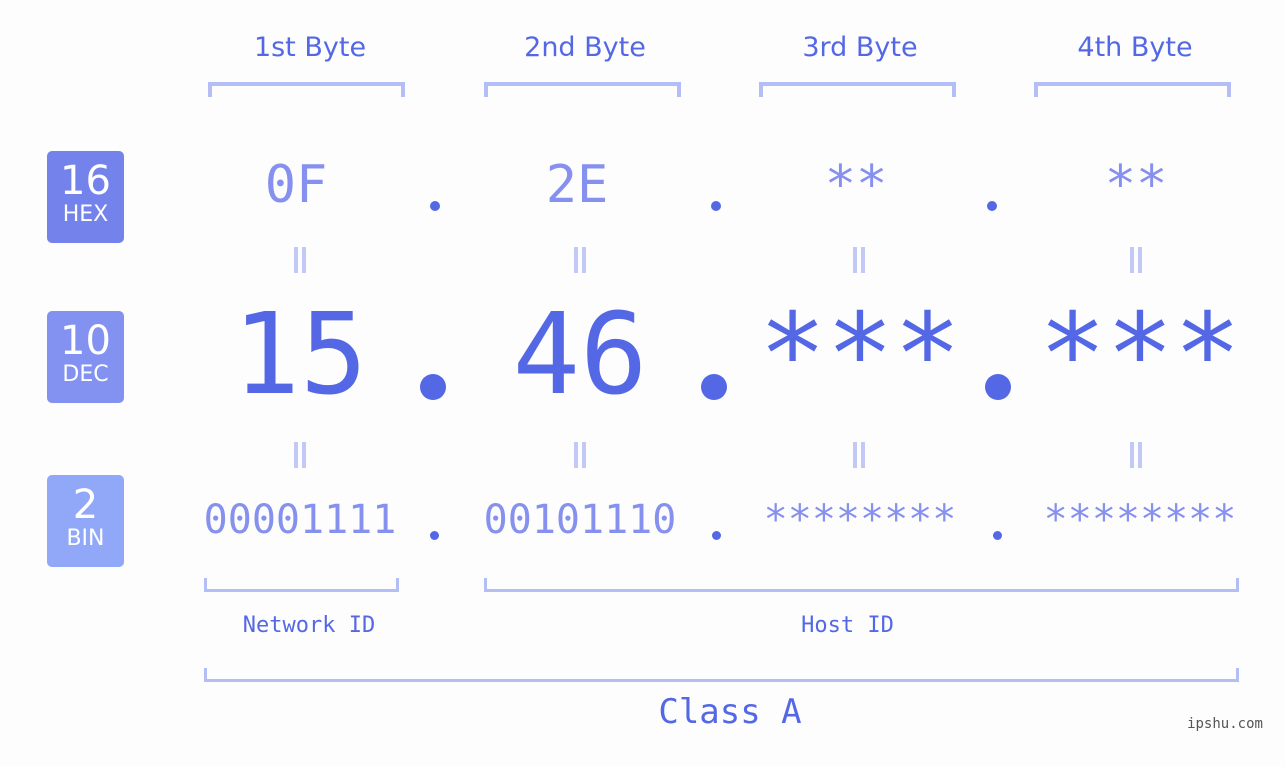 Image resolution: width=1285 pixels, height=767 pixels. I want to click on hex-byte-1: 0F, so click(296, 185).